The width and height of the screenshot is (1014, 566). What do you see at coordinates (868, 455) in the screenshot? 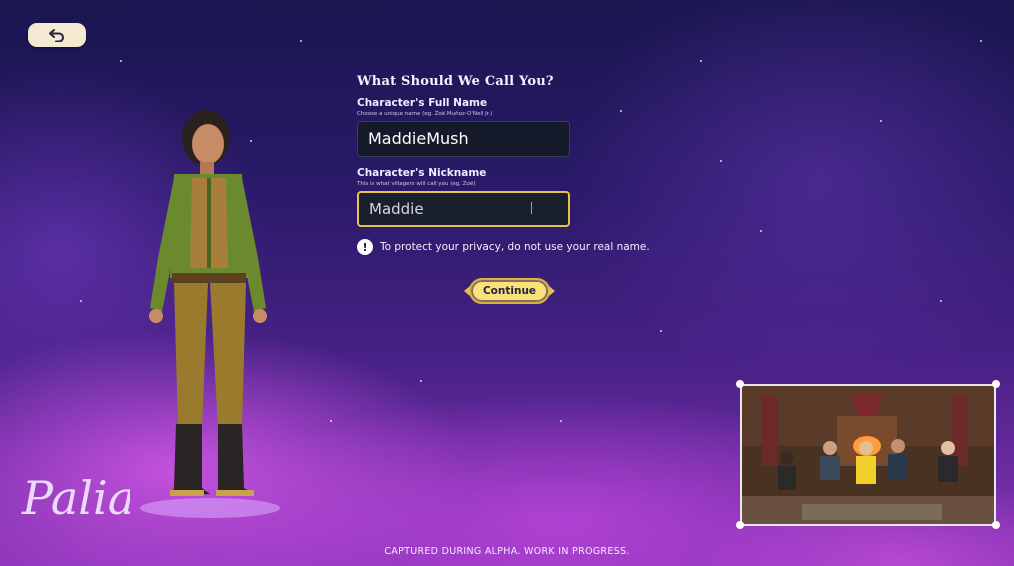
I see `webcam-overlay` at bounding box center [868, 455].